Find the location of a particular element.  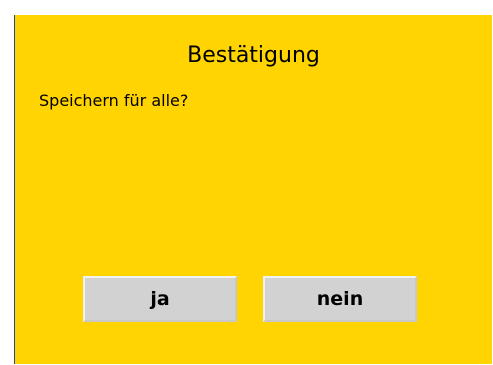

dialog-title: Bestätigung is located at coordinates (253, 55).